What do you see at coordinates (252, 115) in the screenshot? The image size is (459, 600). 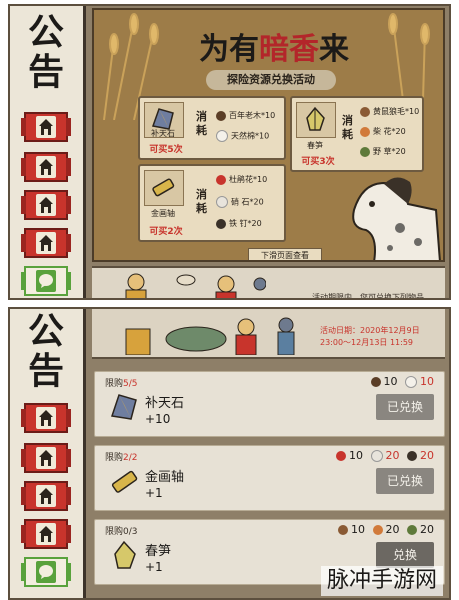 I see `material-label: 百年老木*10` at bounding box center [252, 115].